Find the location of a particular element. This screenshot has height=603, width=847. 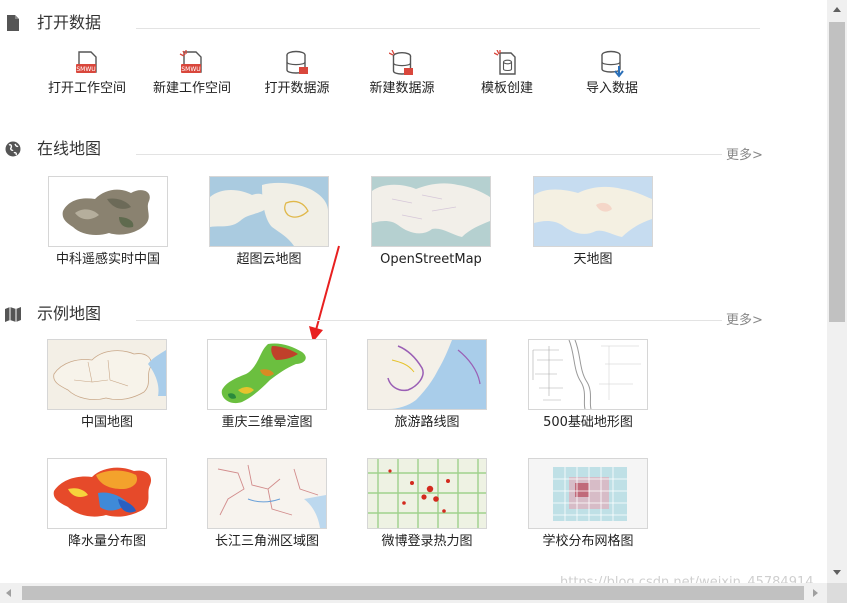

scroll-left-icon is located at coordinates (8, 593).